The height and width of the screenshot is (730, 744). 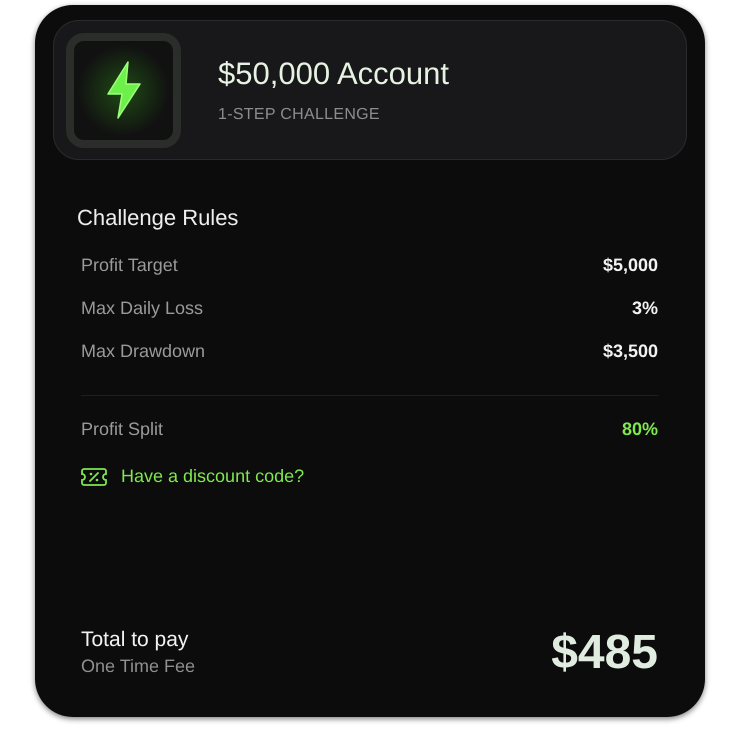 What do you see at coordinates (138, 666) in the screenshot?
I see `fee-note: One Time Fee` at bounding box center [138, 666].